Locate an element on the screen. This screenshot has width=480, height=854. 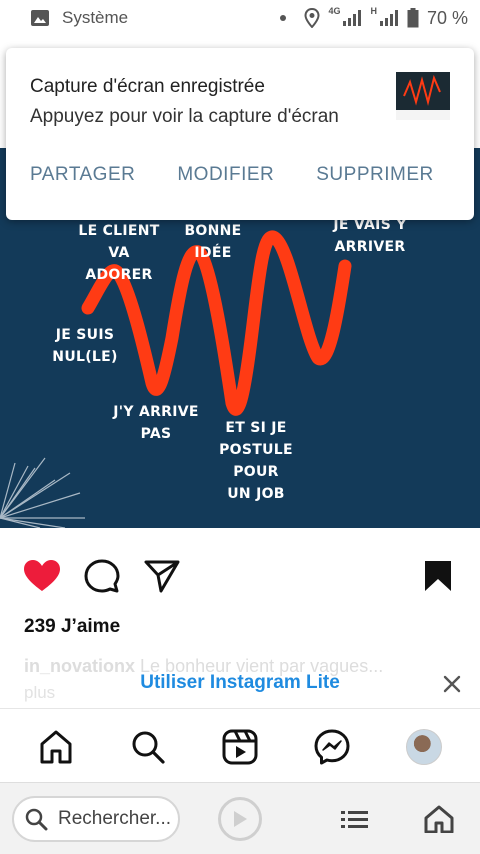
comment-icon is located at coordinates (102, 576).